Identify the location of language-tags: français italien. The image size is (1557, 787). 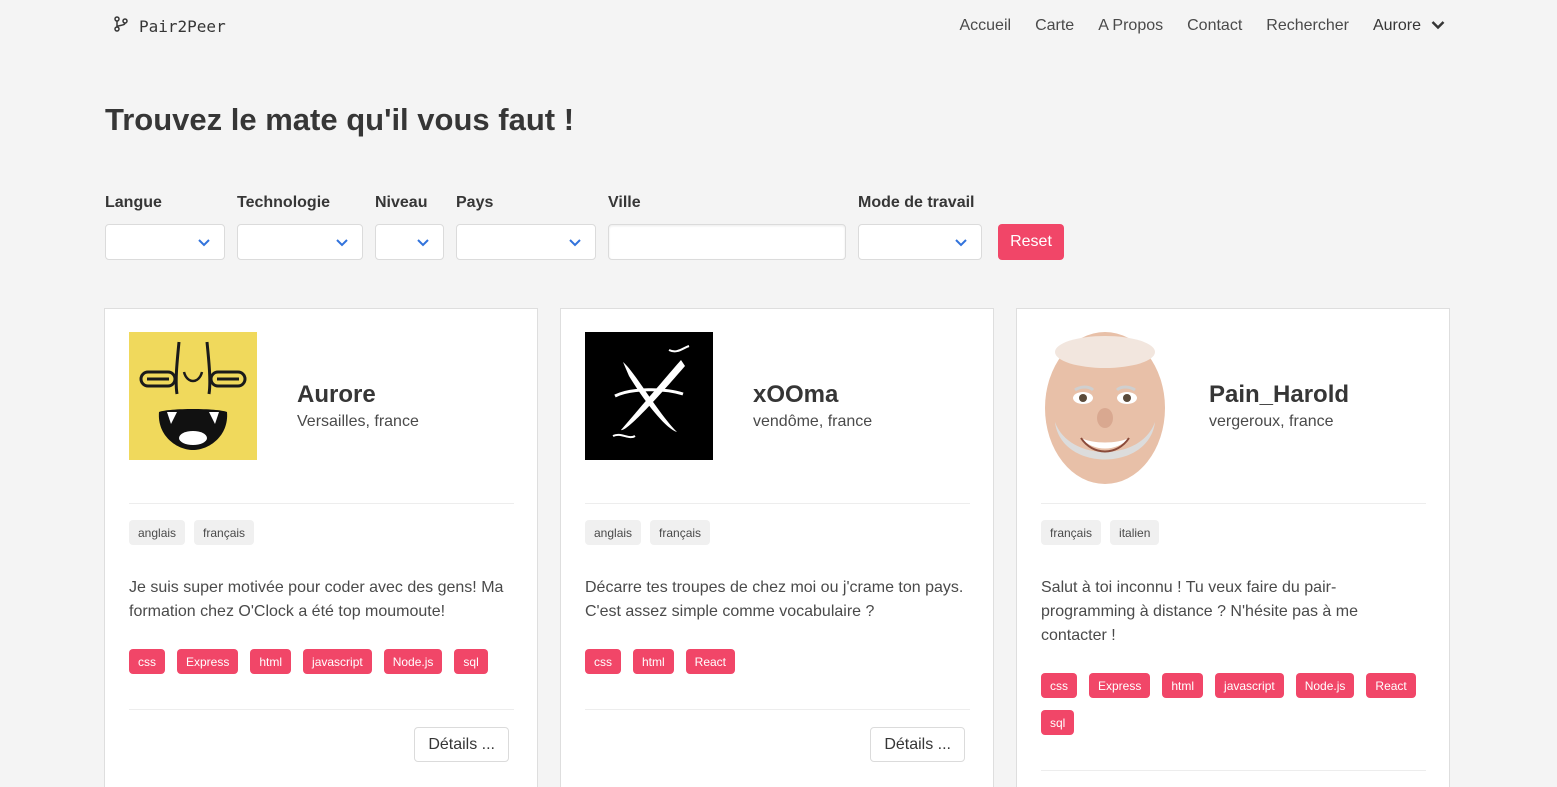
(1100, 532).